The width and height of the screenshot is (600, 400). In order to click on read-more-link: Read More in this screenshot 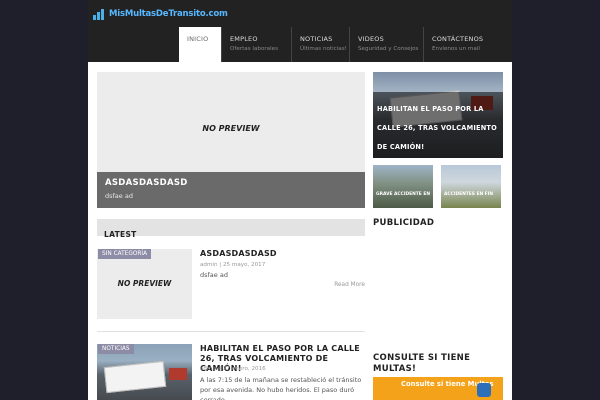, I will do `click(349, 285)`.